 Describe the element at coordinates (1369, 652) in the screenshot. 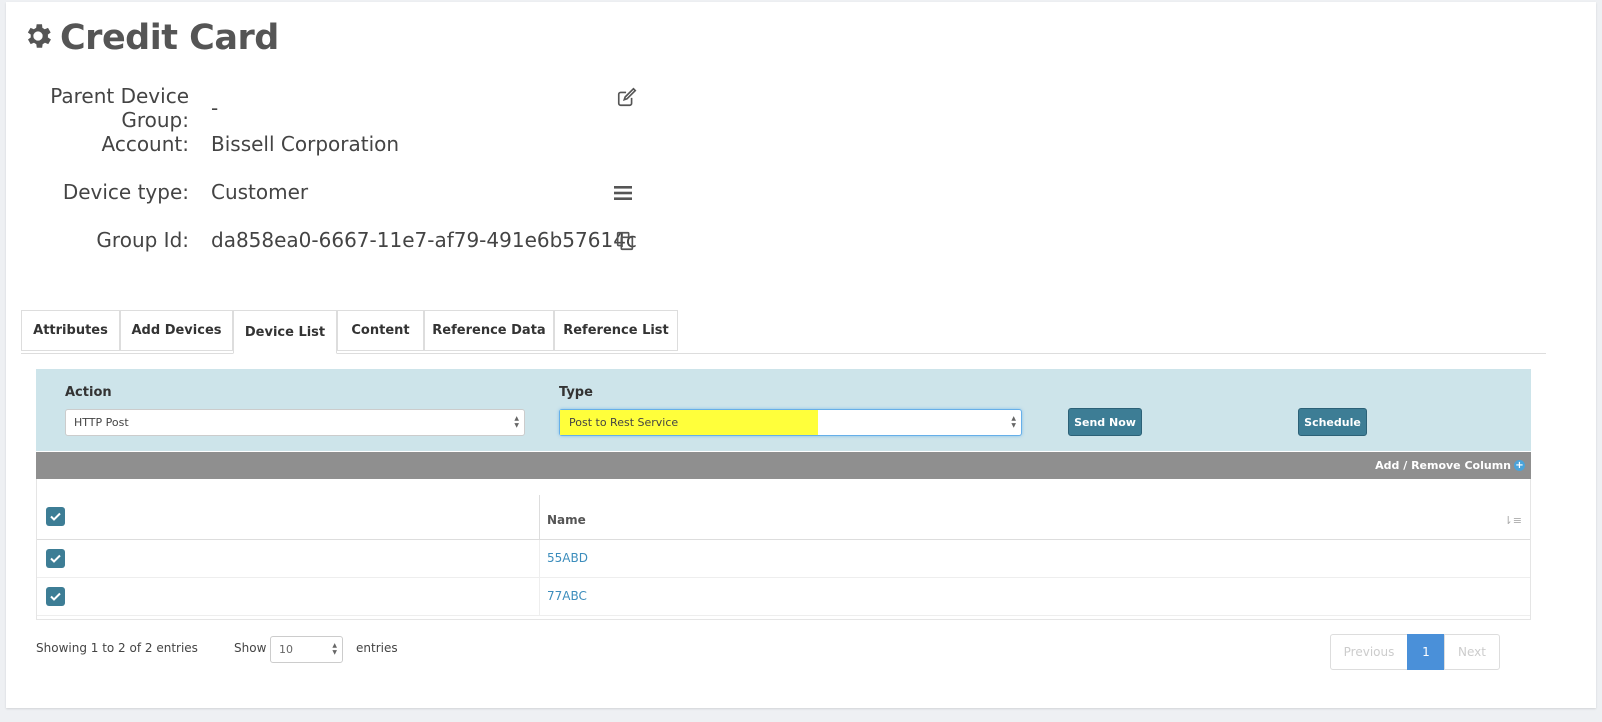

I see `previous-page-button: Previous` at that location.